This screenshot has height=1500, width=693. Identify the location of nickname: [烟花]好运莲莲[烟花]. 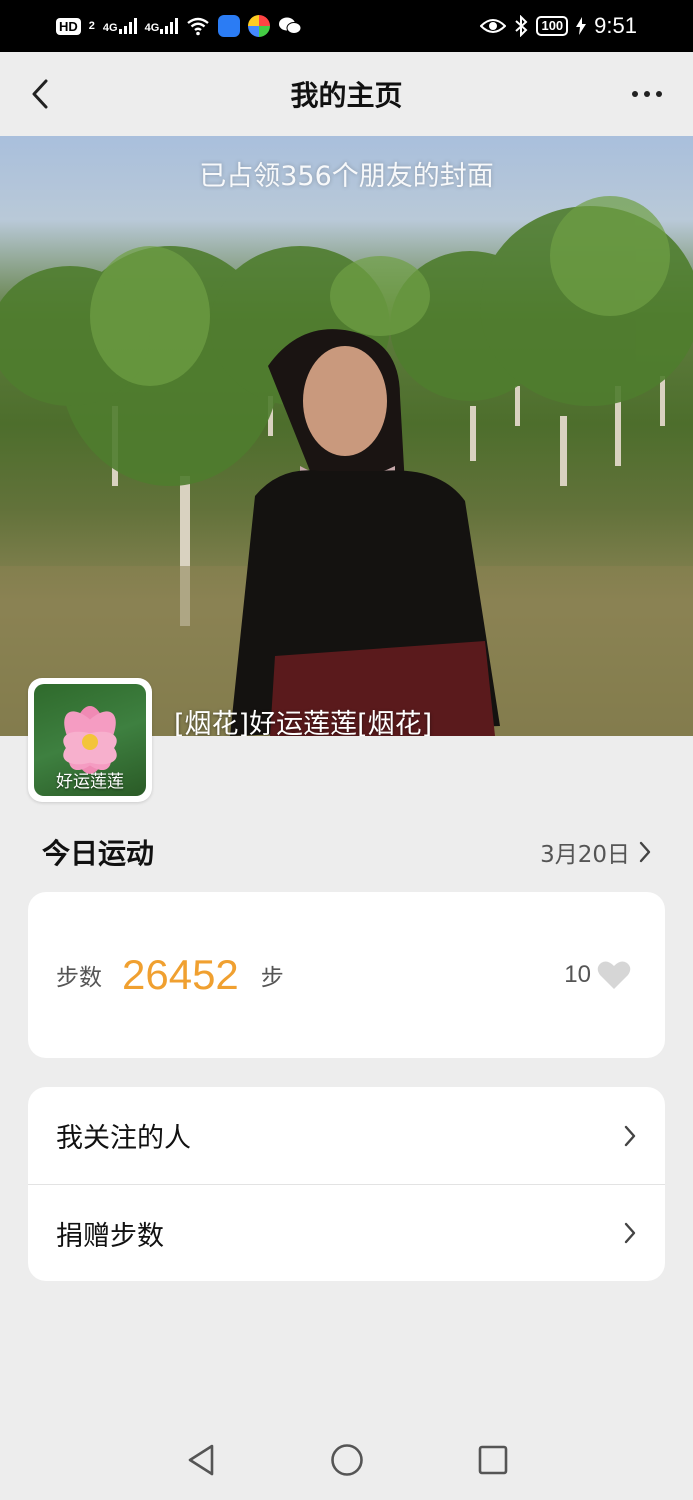
(303, 722).